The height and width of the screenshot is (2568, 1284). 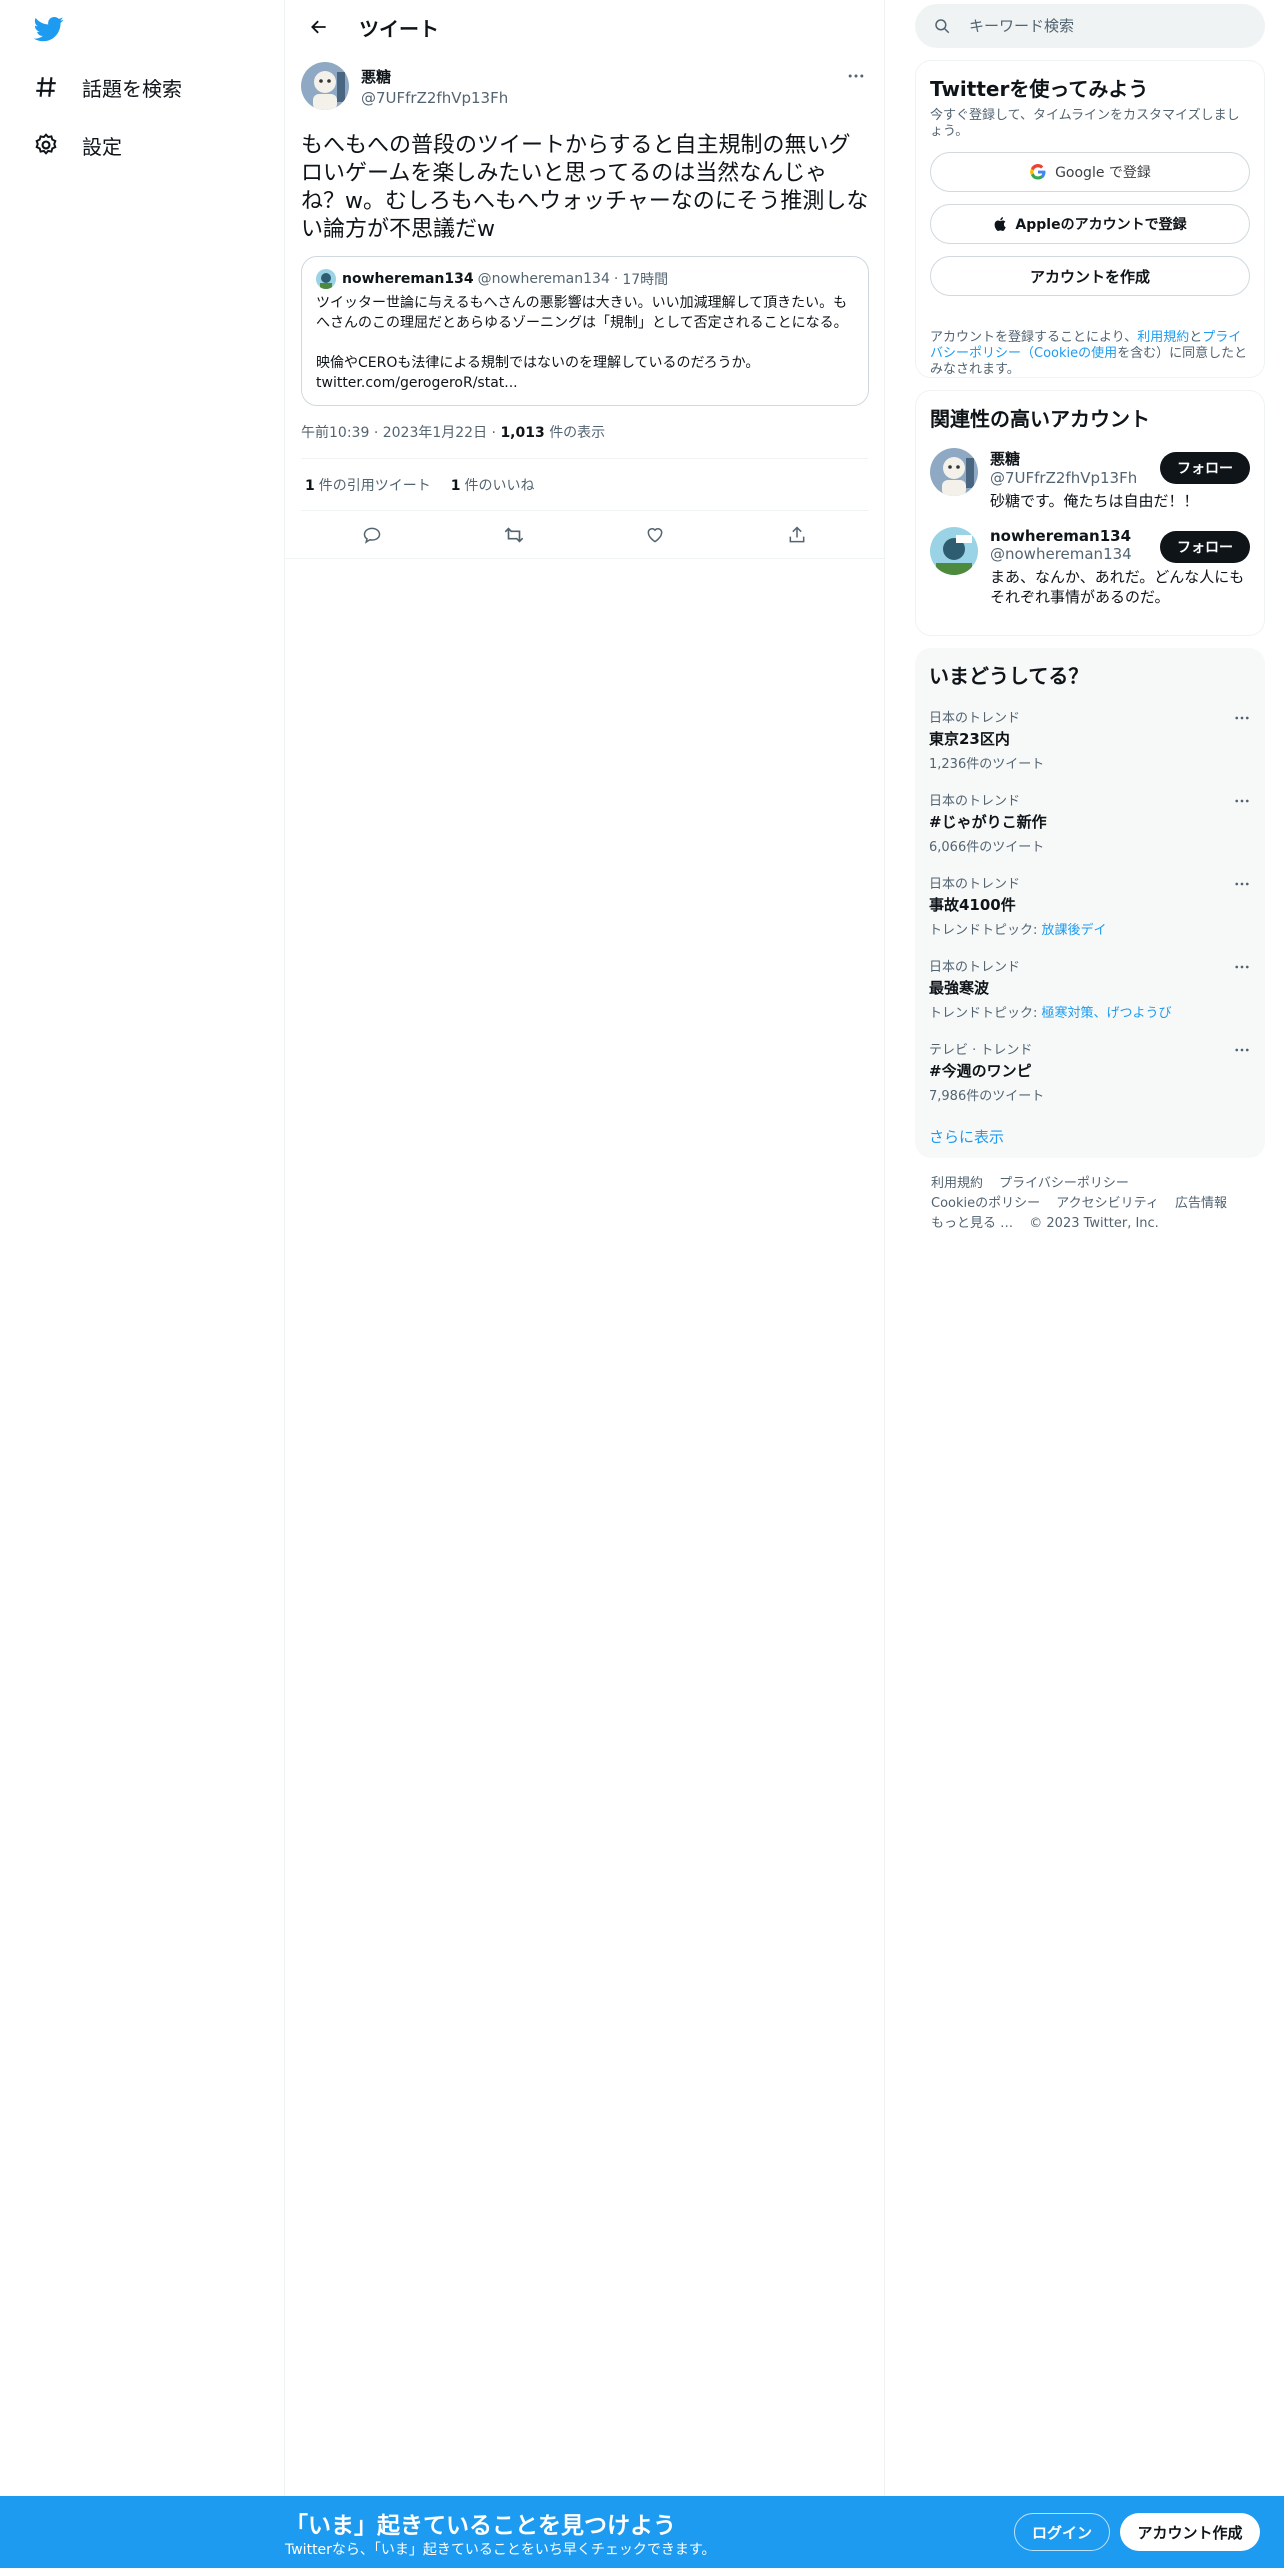 I want to click on likes-link: 1 件のいいね, so click(x=493, y=485).